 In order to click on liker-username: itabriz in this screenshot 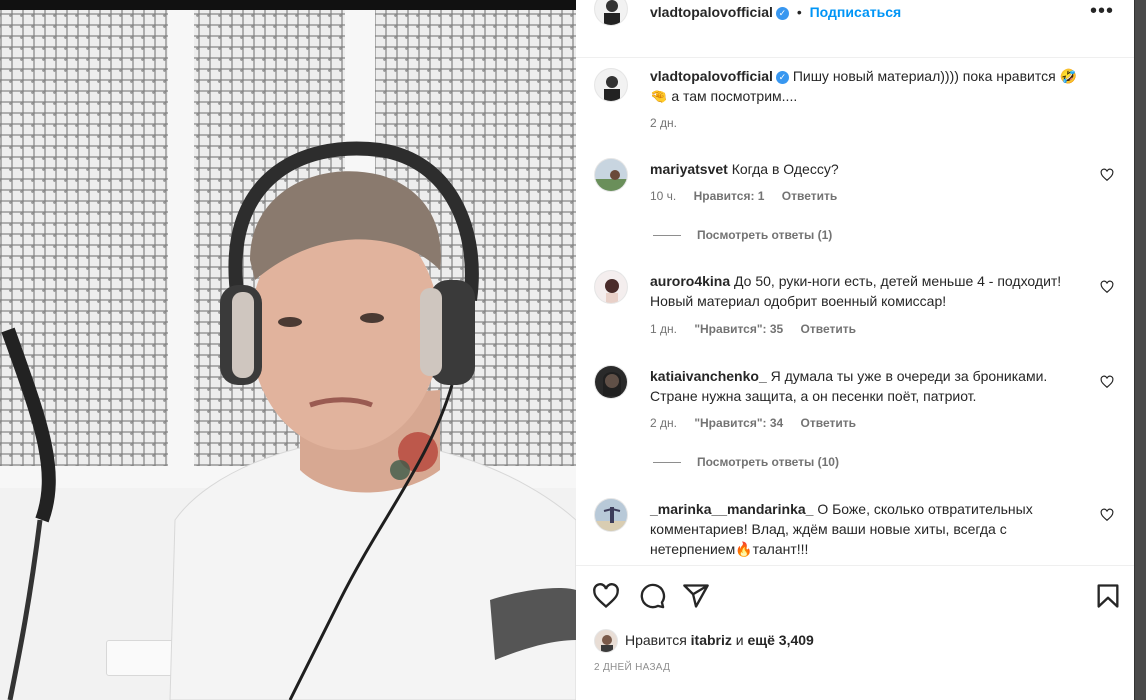, I will do `click(711, 640)`.